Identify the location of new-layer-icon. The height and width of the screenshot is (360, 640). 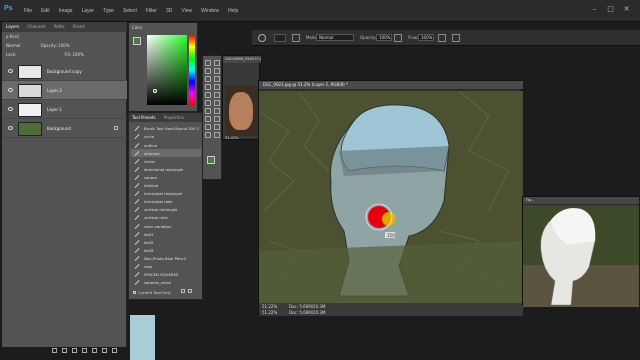
(104, 350).